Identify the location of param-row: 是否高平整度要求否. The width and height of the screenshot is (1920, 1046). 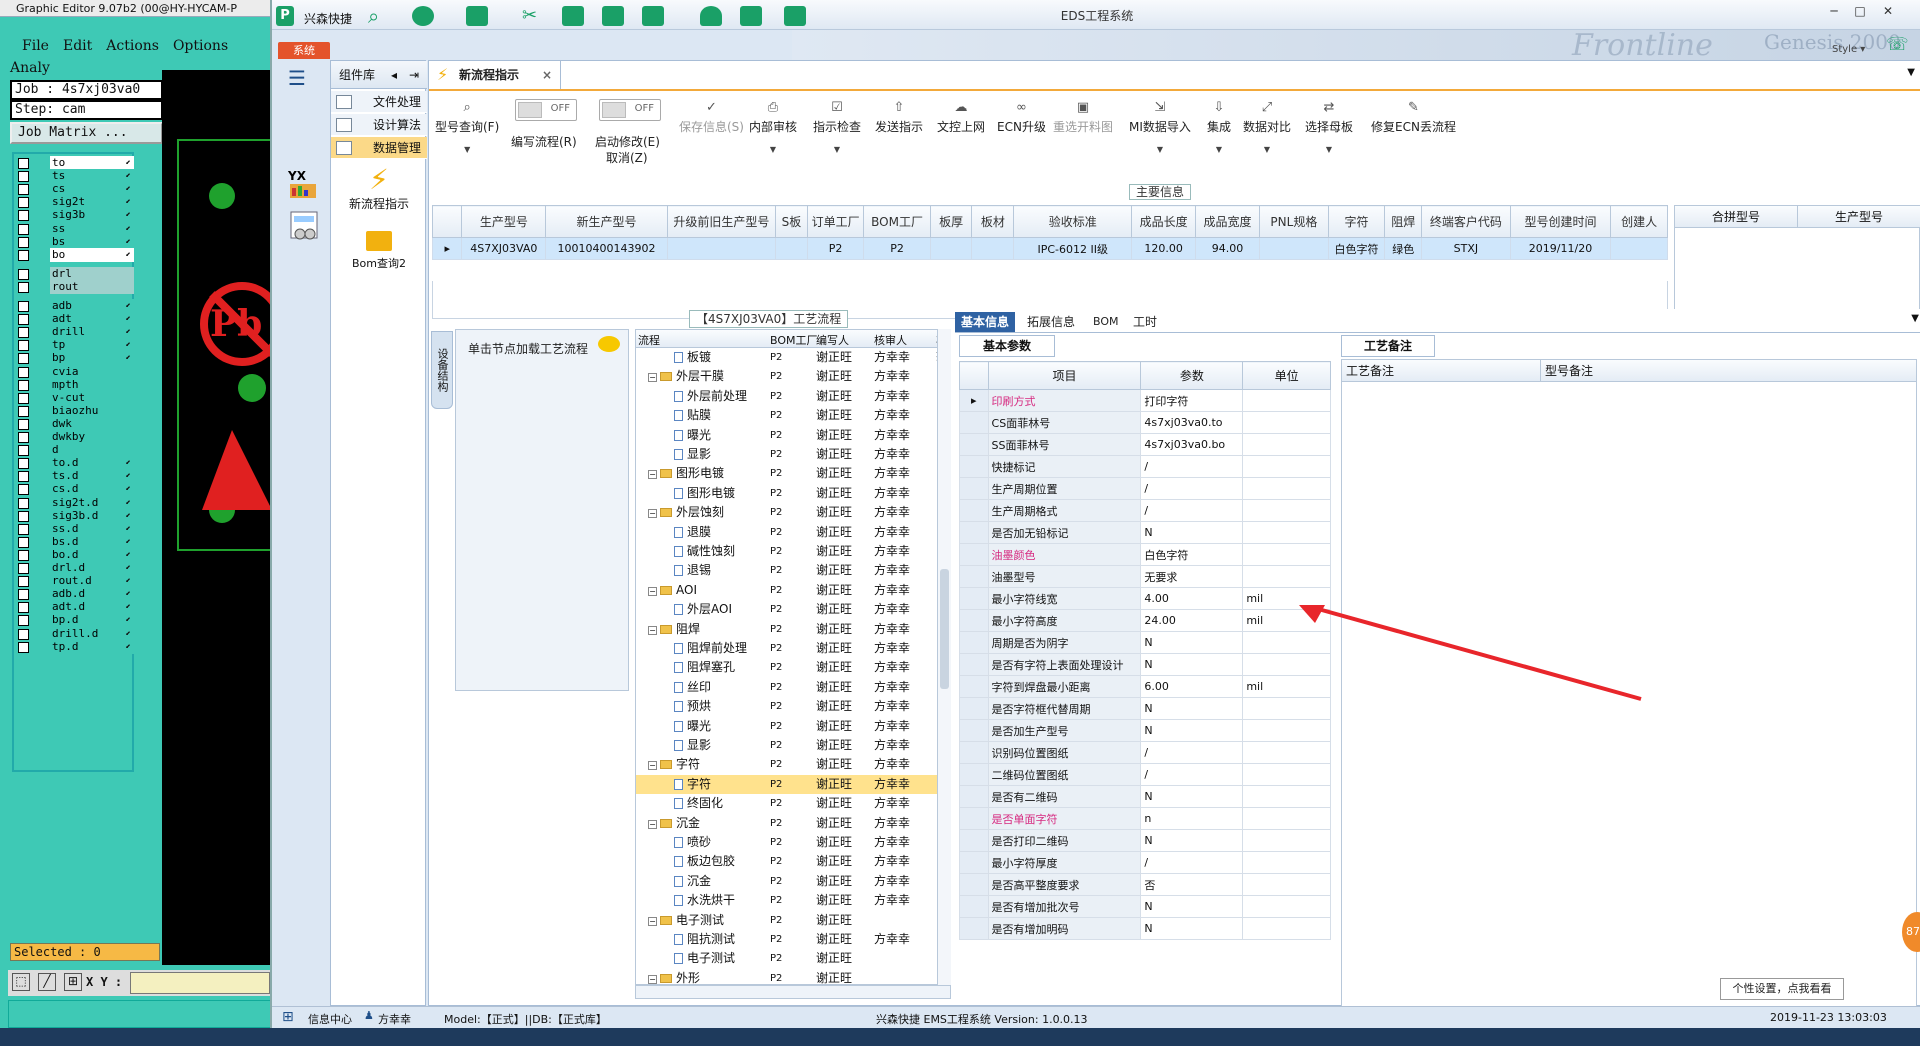
(1145, 884).